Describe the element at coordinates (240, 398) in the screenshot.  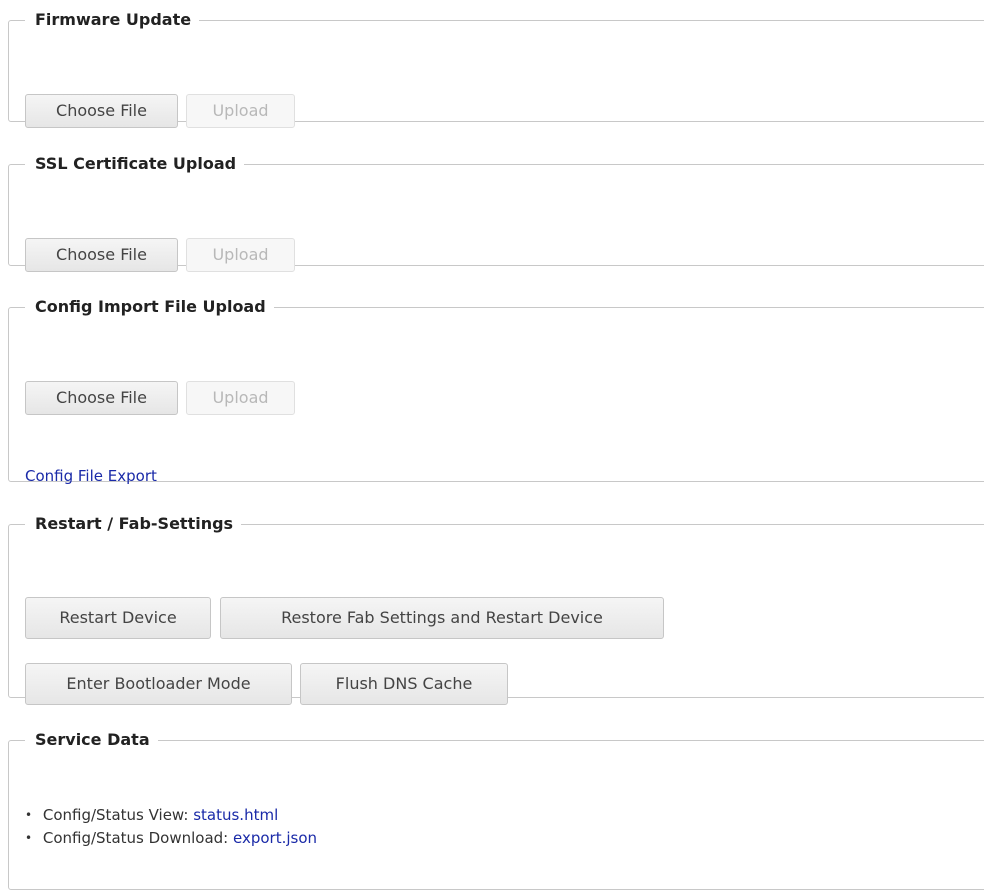
I see `config-upload-button: Upload` at that location.